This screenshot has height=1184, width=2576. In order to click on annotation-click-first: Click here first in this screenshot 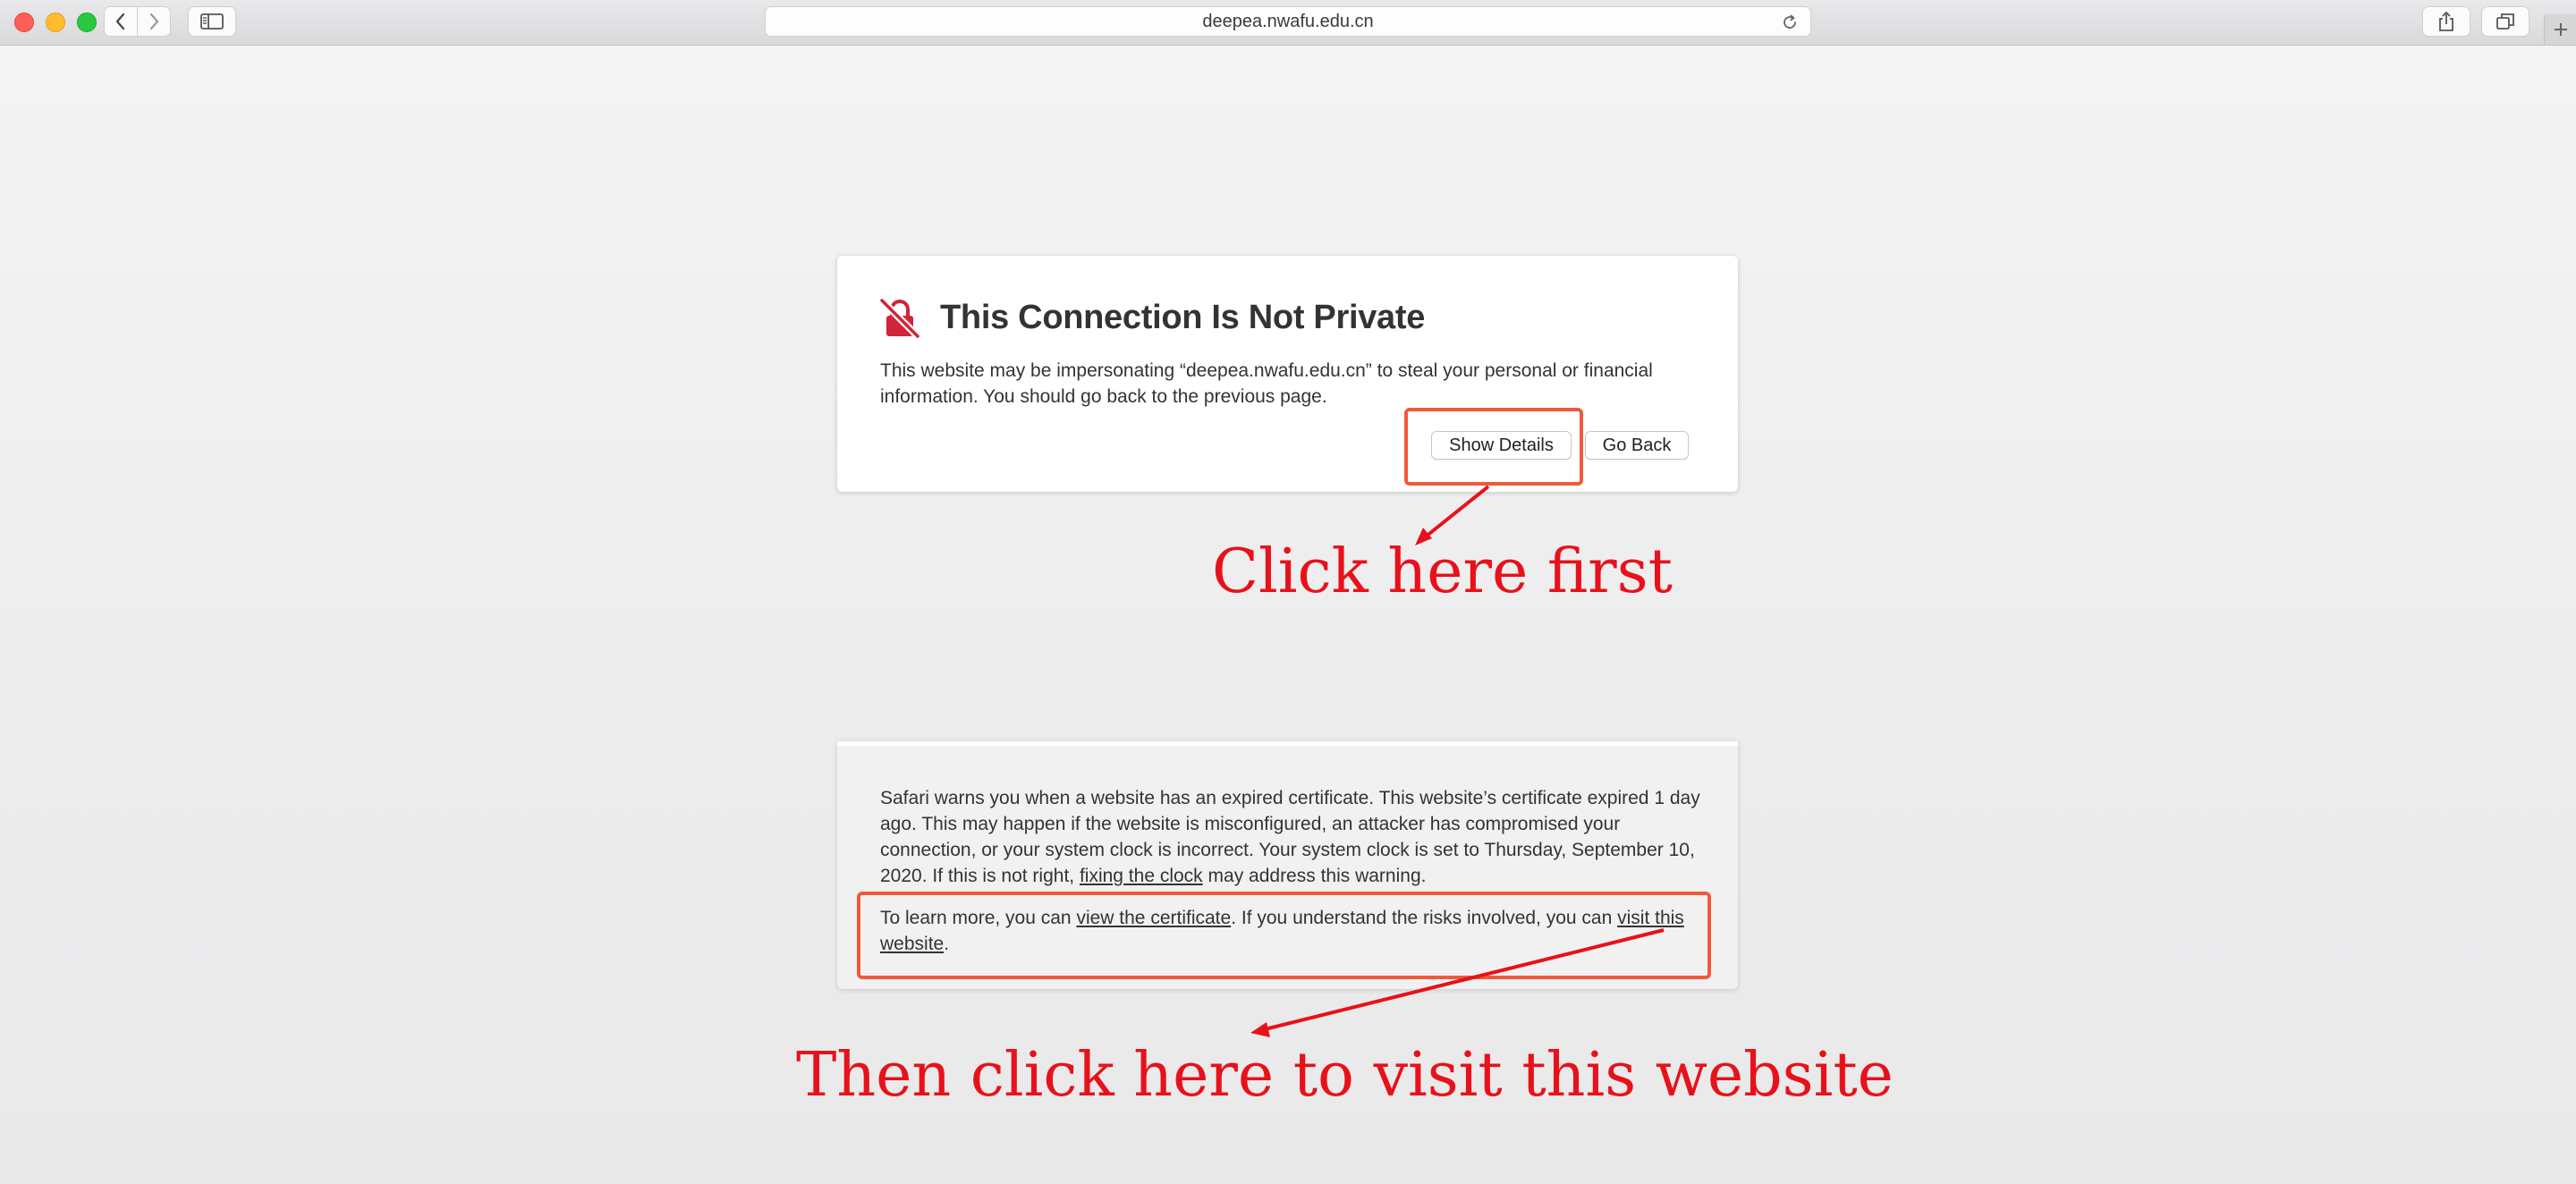, I will do `click(1442, 572)`.